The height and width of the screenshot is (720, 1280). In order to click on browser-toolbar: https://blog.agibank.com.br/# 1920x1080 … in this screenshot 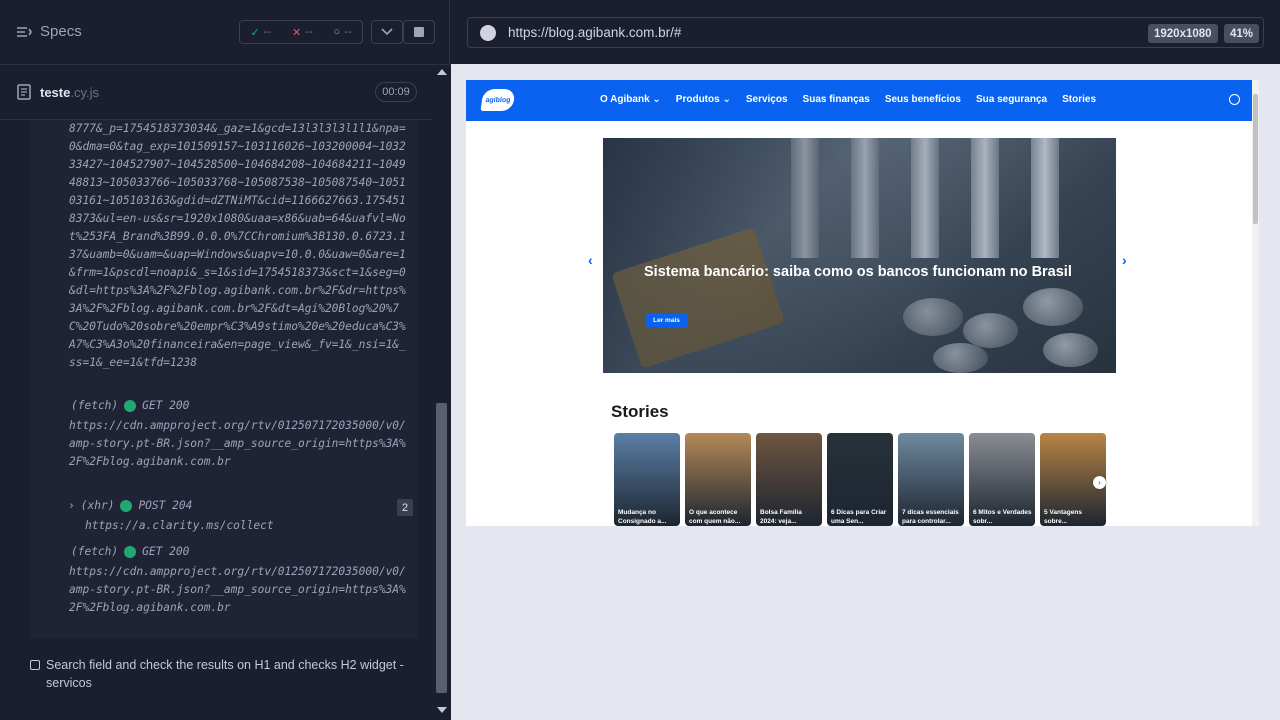, I will do `click(865, 32)`.